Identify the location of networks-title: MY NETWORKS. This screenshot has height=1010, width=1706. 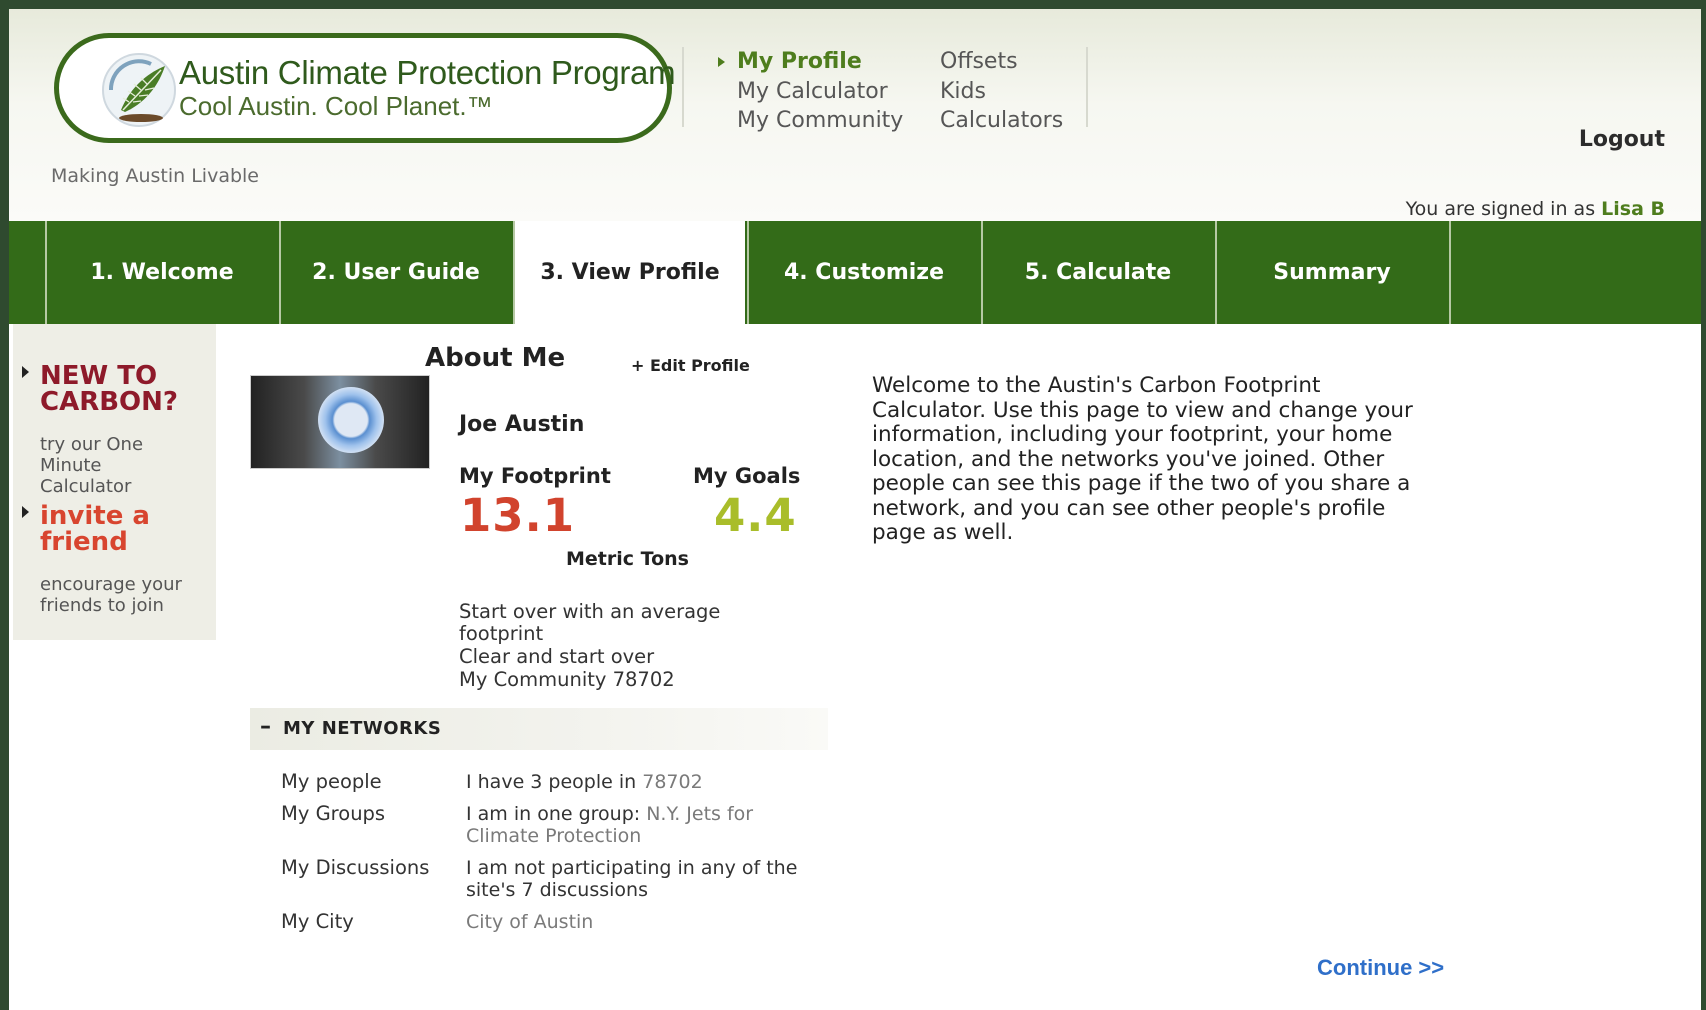
(362, 728).